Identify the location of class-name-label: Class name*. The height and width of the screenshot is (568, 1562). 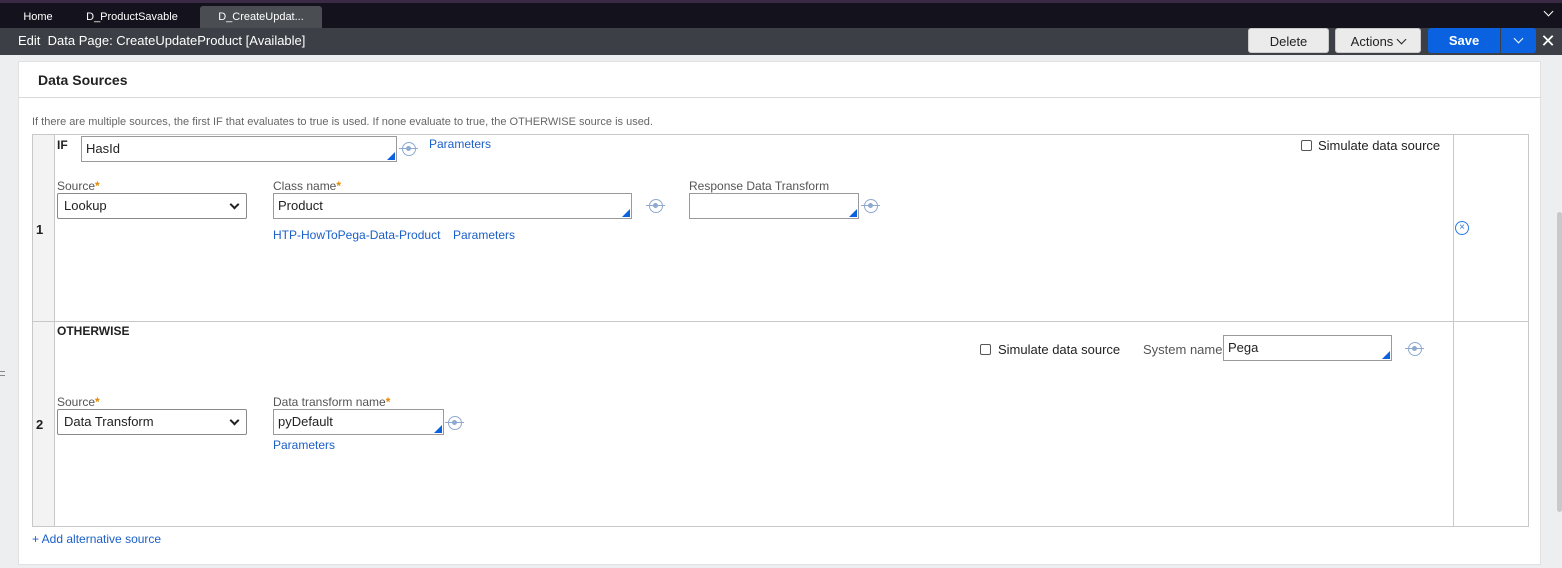
(307, 186).